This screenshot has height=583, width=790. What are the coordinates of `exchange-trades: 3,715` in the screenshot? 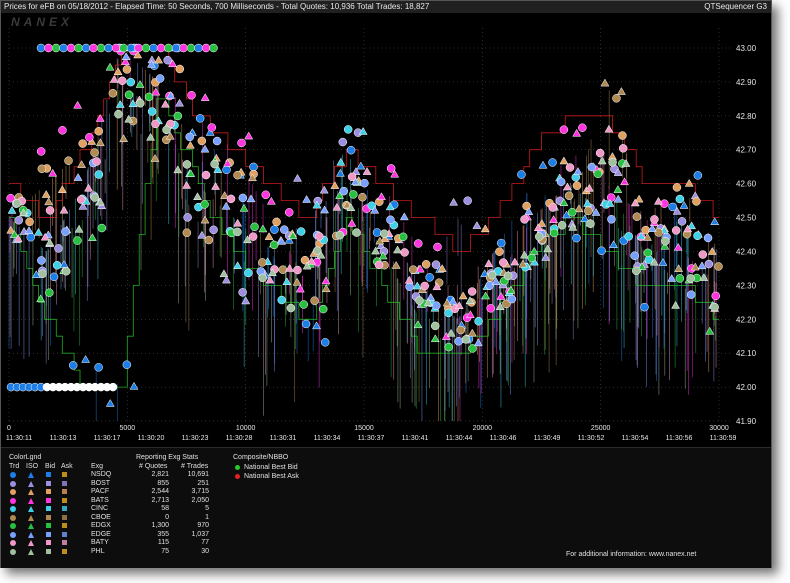 It's located at (200, 491).